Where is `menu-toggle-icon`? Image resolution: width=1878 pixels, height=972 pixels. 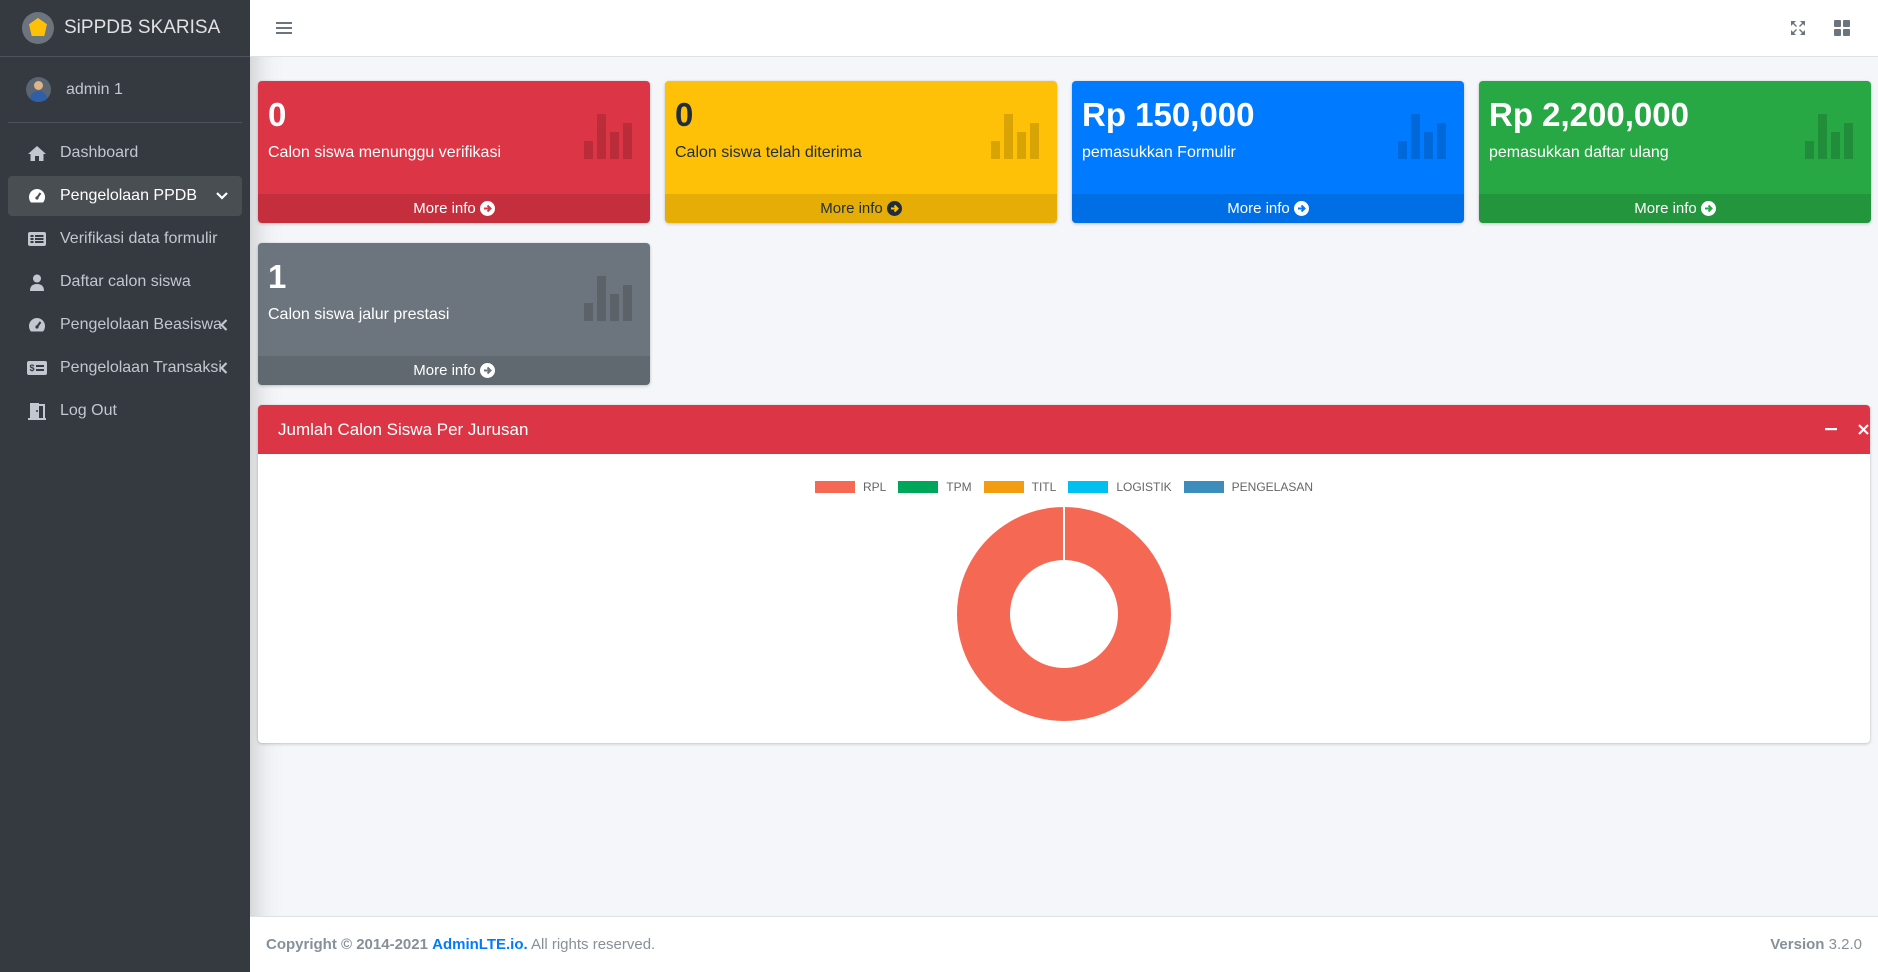 menu-toggle-icon is located at coordinates (284, 28).